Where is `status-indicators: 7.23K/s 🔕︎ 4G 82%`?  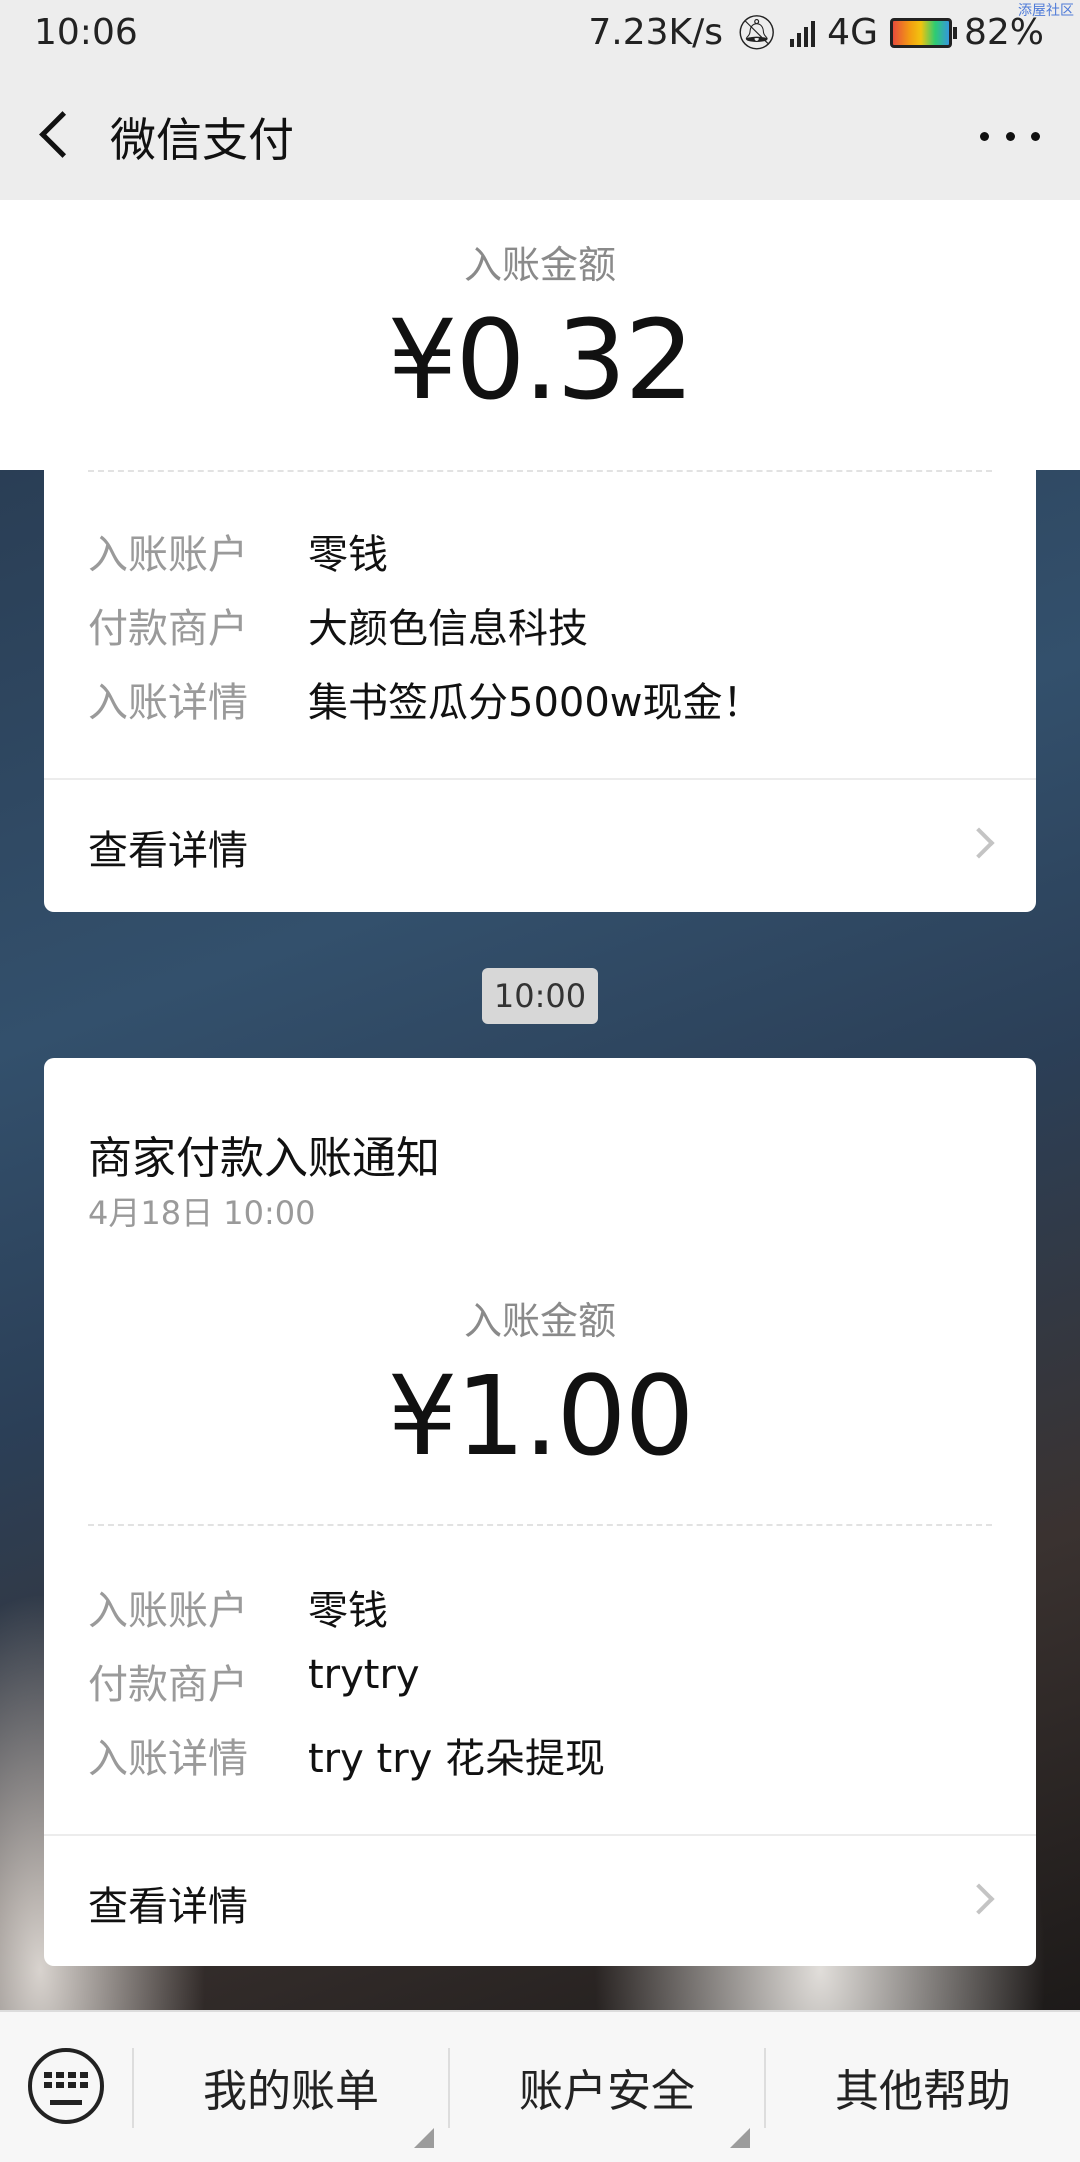
status-indicators: 7.23K/s 🔕︎ 4G 82% is located at coordinates (816, 32).